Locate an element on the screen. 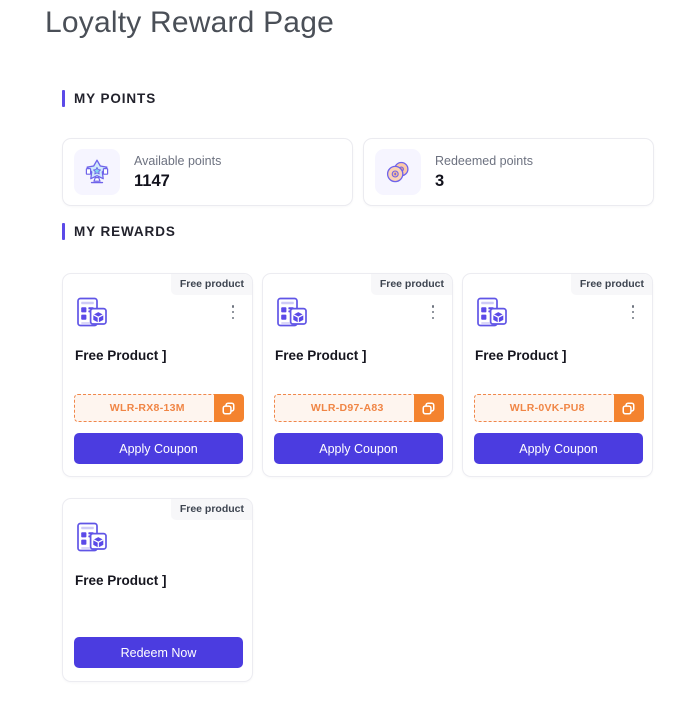  available-points-label: Available points is located at coordinates (178, 160).